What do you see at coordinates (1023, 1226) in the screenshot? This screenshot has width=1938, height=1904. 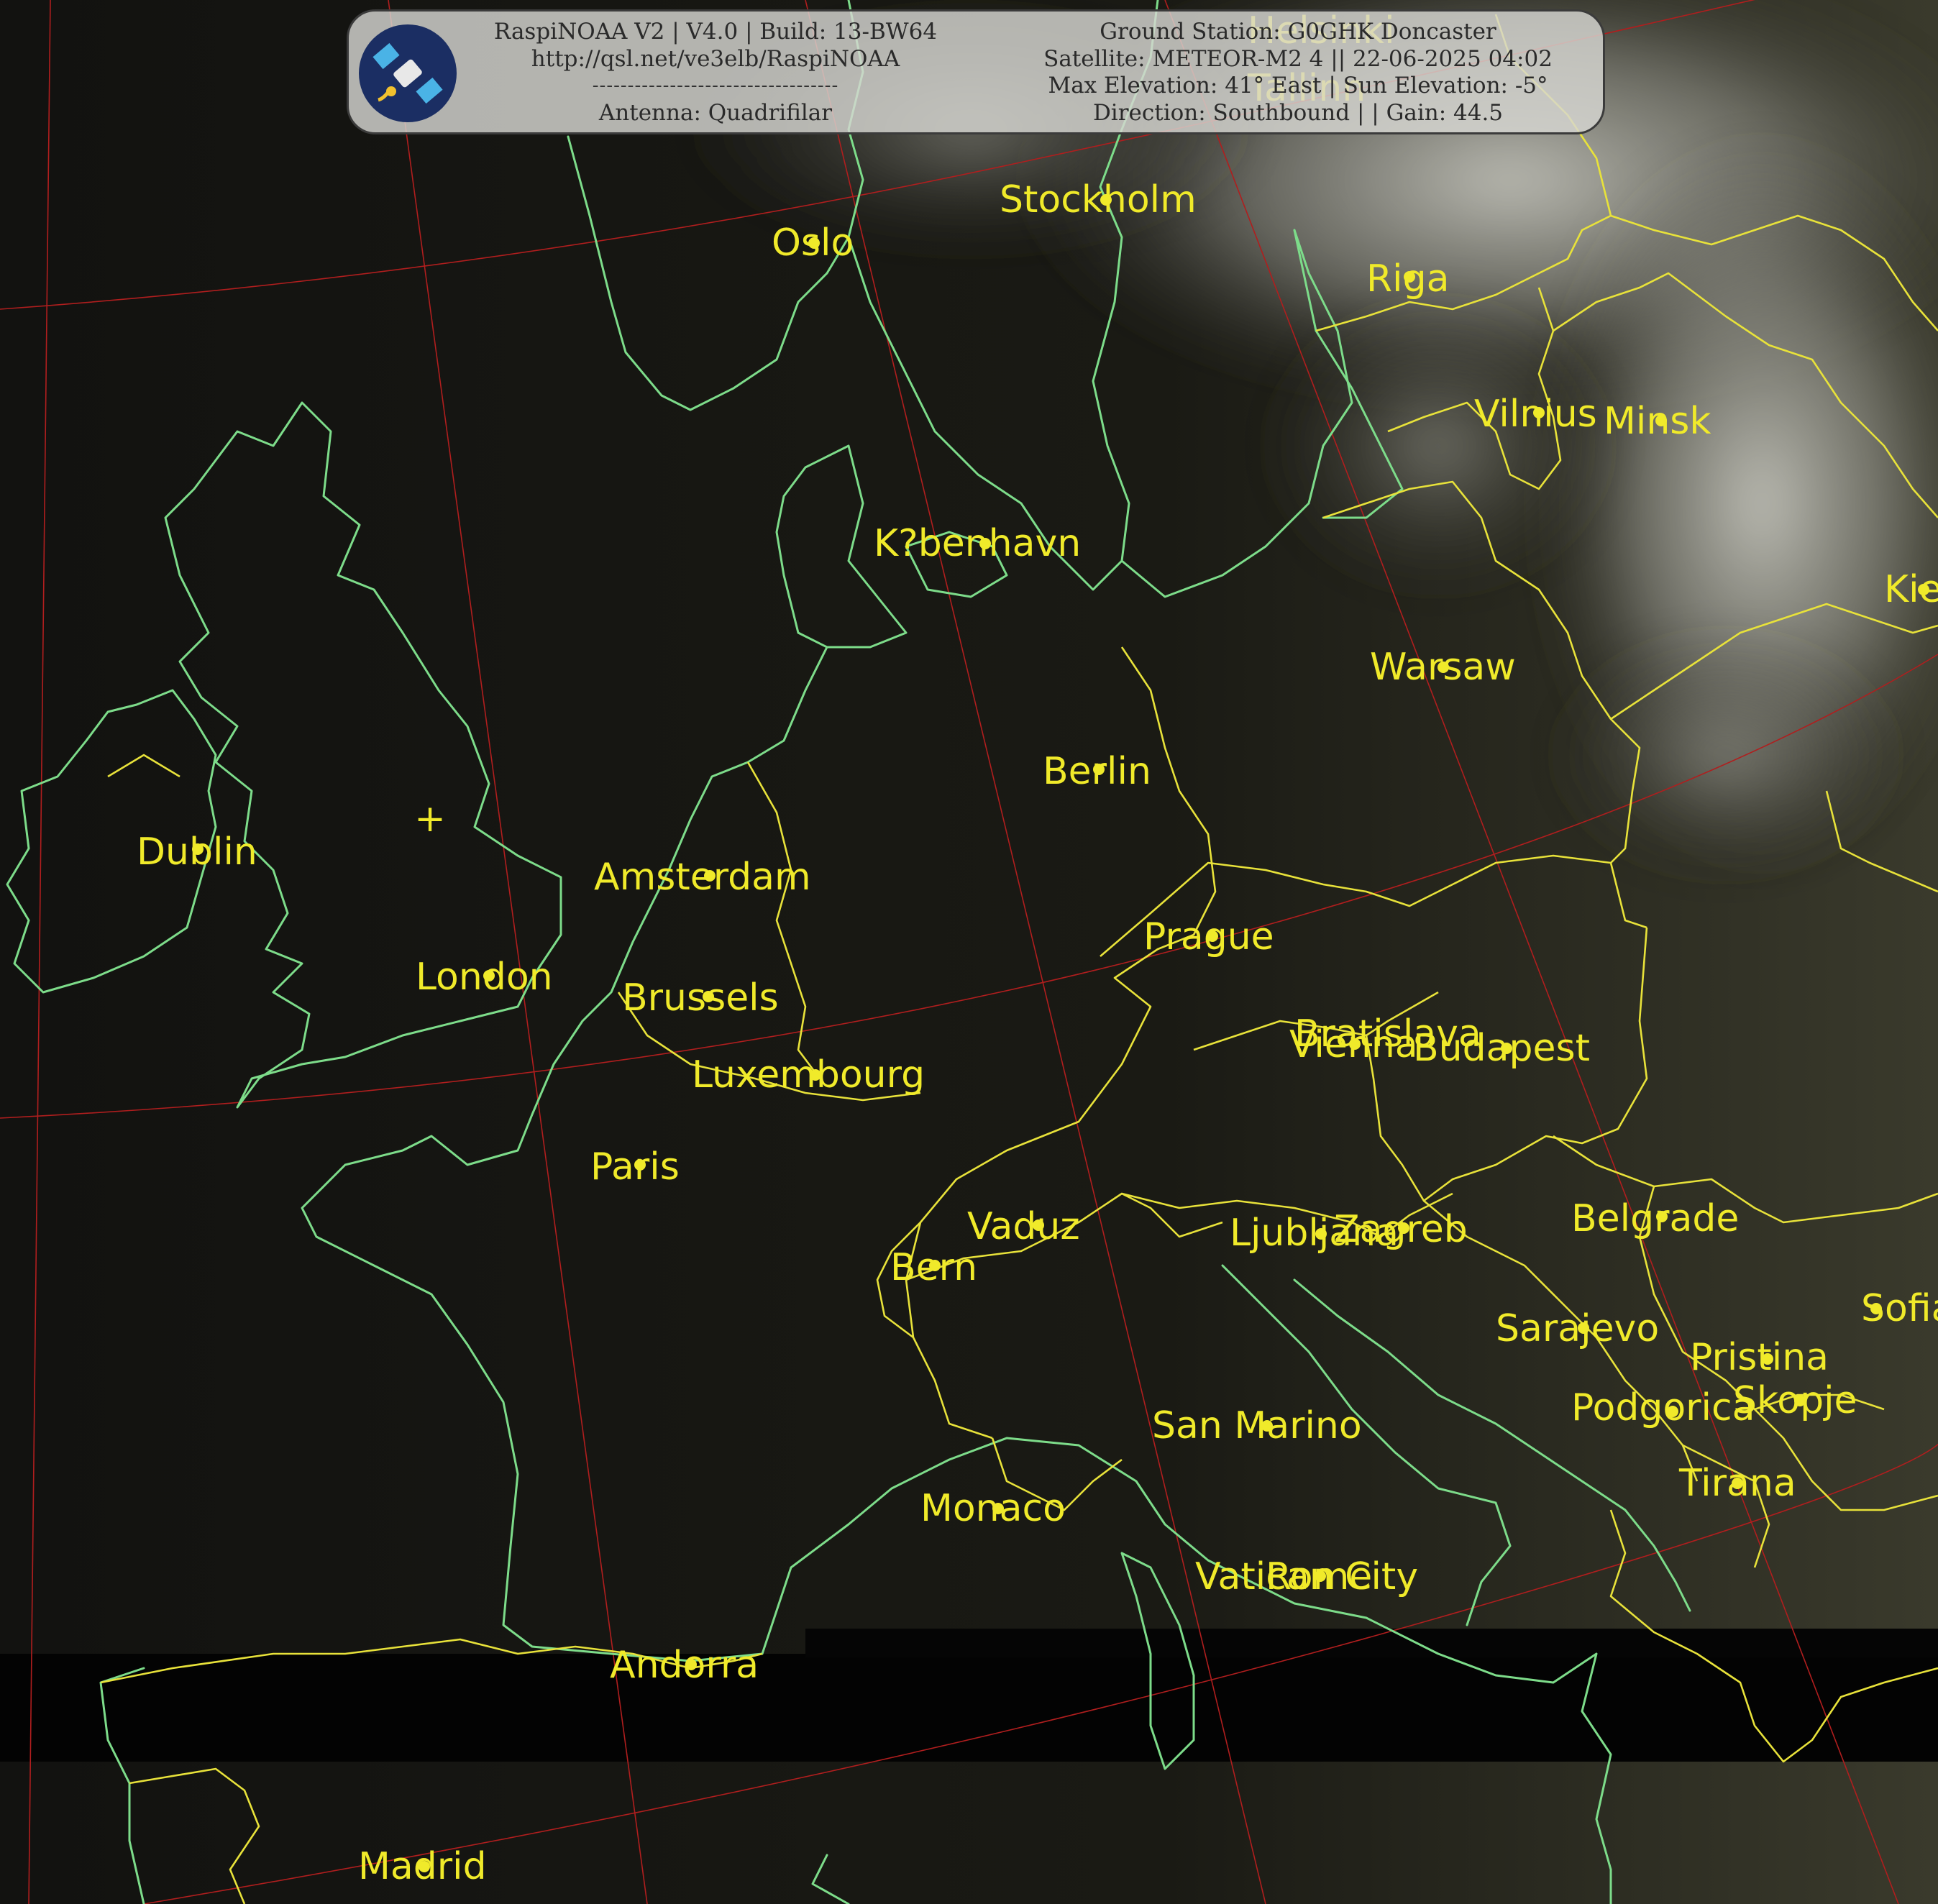 I see `city-label-vaduz: Vaduz` at bounding box center [1023, 1226].